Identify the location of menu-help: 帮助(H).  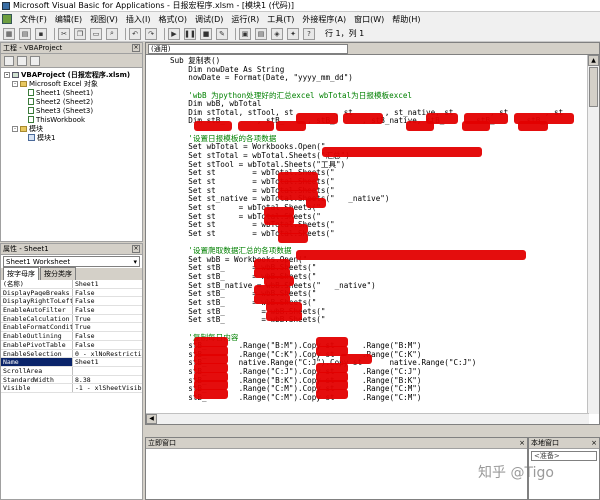
(406, 19).